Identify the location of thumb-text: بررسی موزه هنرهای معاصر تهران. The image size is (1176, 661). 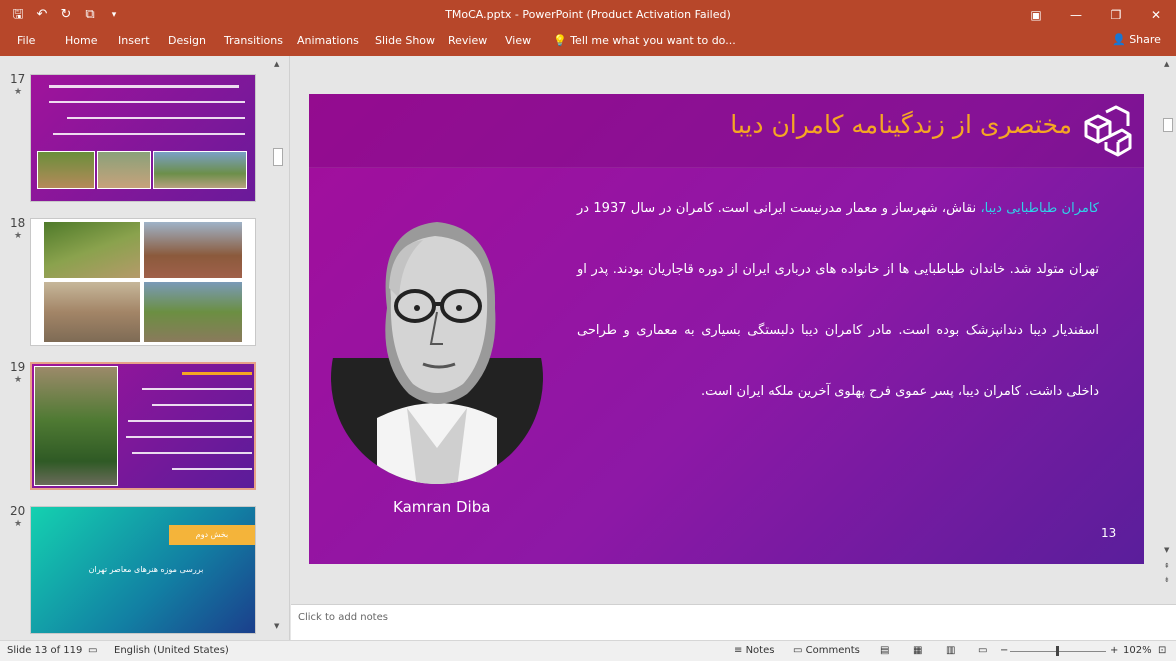
(146, 569).